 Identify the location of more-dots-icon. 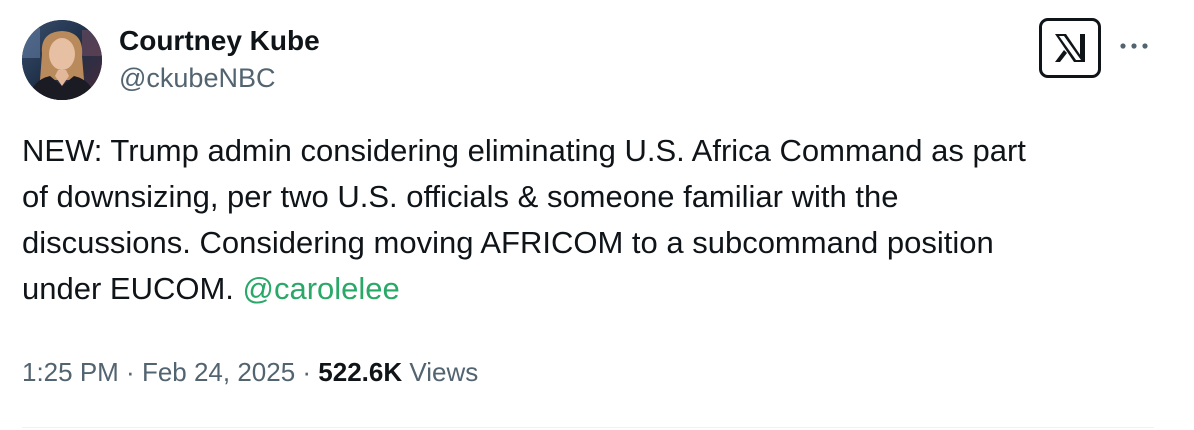
(1134, 46).